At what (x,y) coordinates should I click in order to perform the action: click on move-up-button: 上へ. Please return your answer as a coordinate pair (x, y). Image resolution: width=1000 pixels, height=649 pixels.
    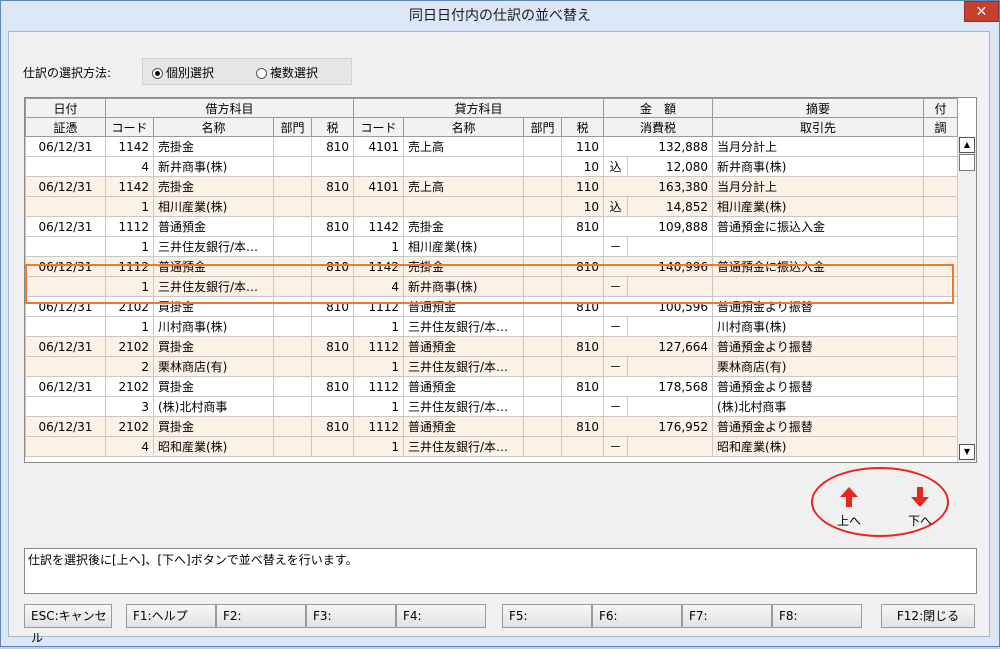
    Looking at the image, I should click on (849, 507).